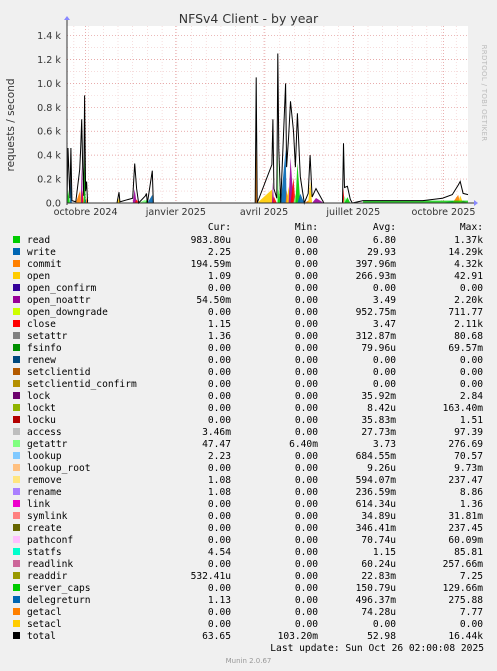  Describe the element at coordinates (175, 212) in the screenshot. I see `x-tick-label: janvier 2025` at that location.